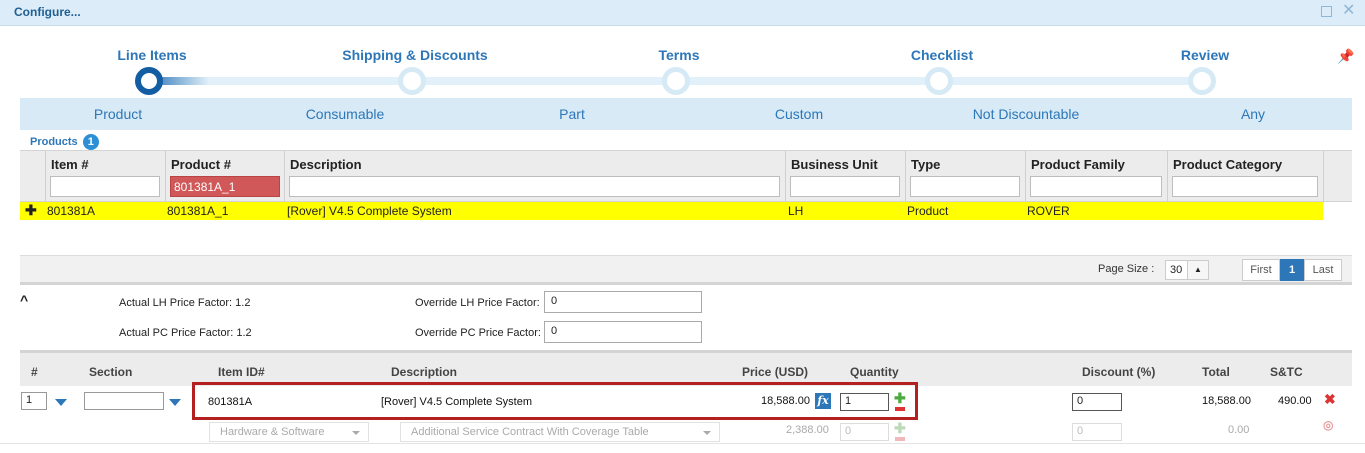 The height and width of the screenshot is (453, 1365). Describe the element at coordinates (272, 432) in the screenshot. I see `category-select-value: Hardware & Software` at that location.